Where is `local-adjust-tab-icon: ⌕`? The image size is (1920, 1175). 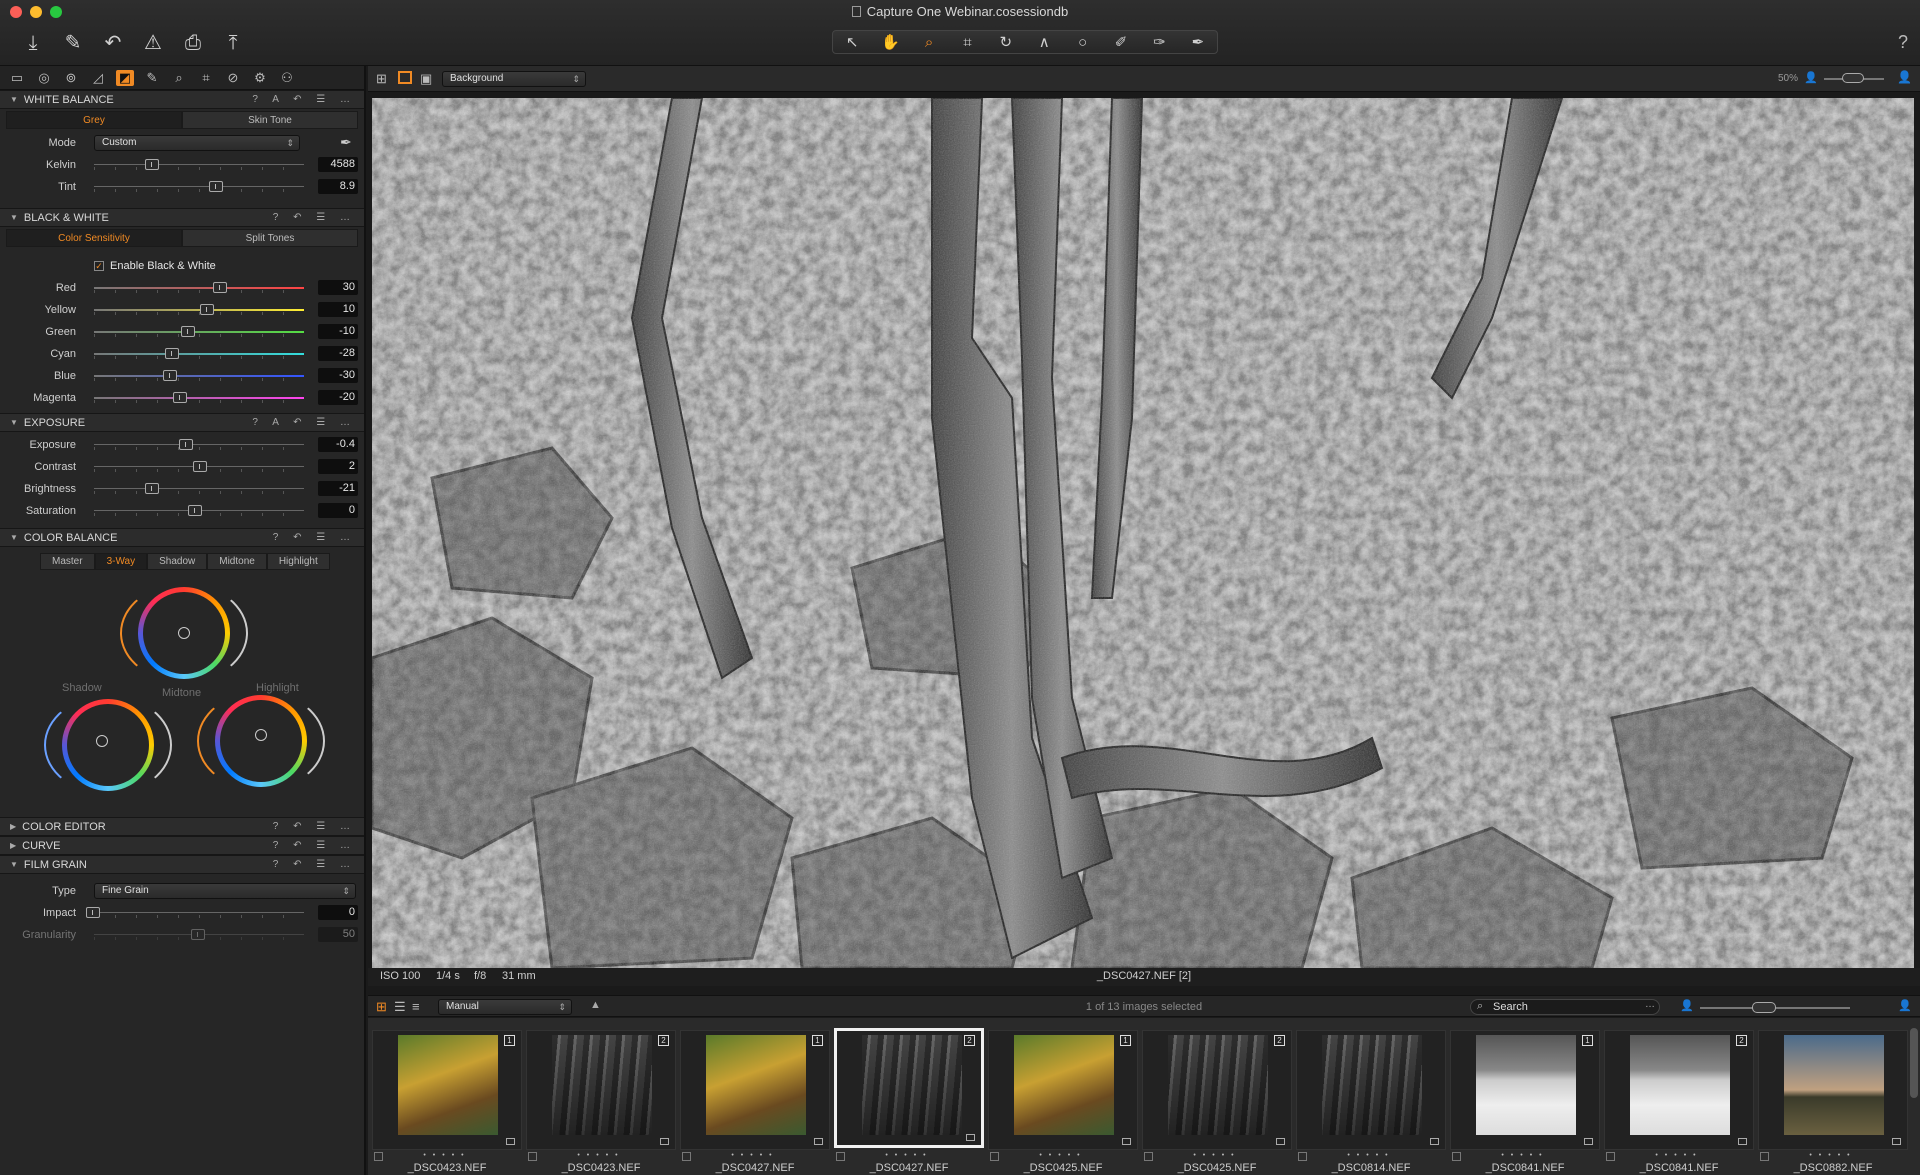 local-adjust-tab-icon: ⌕ is located at coordinates (179, 78).